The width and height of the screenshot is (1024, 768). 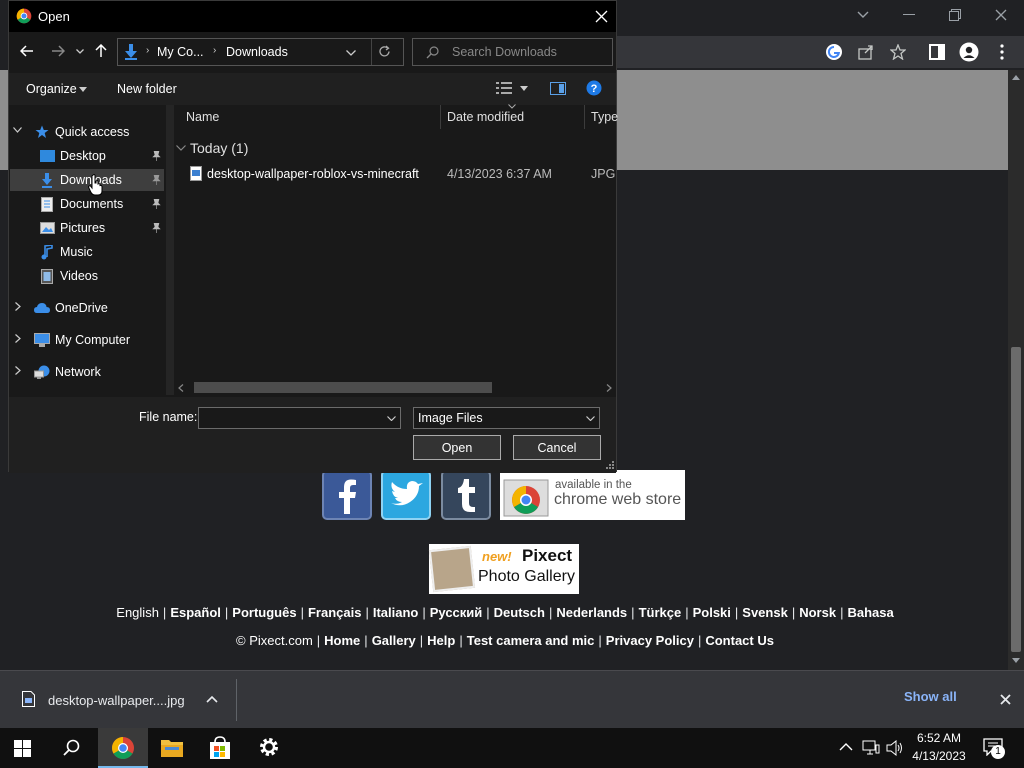 I want to click on footer-link: Gallery, so click(x=394, y=640).